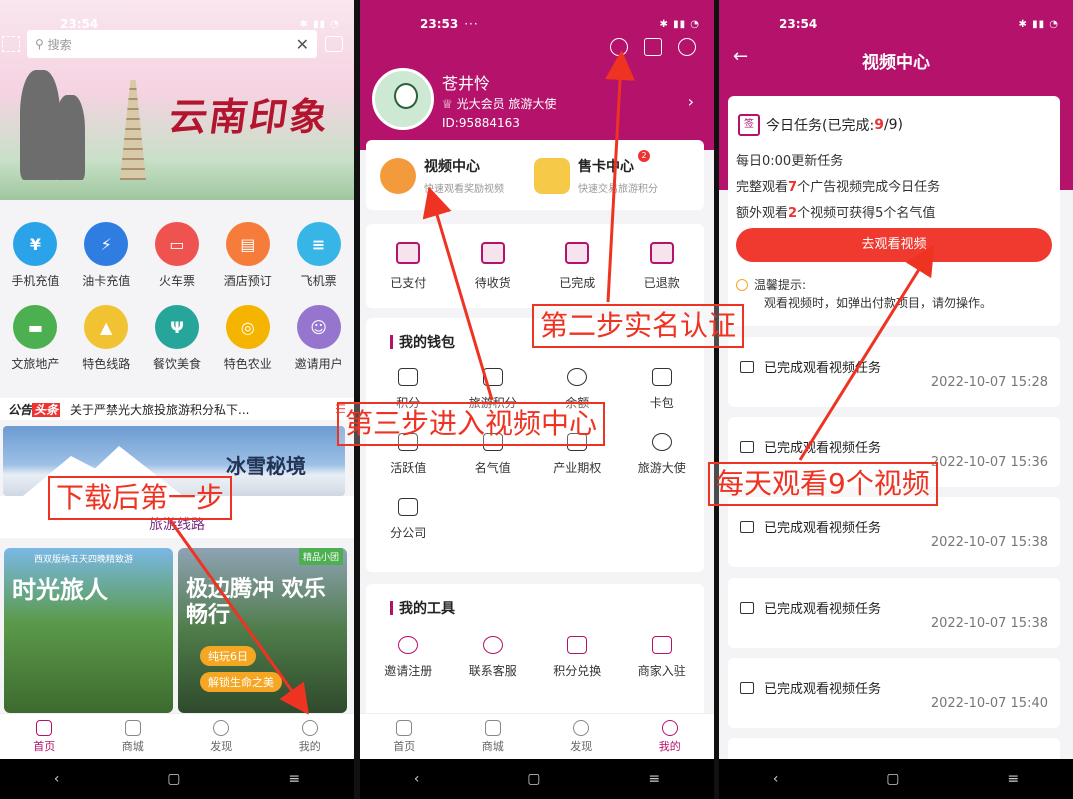 The height and width of the screenshot is (799, 1073). I want to click on search-icon: ⚲, so click(41, 44).